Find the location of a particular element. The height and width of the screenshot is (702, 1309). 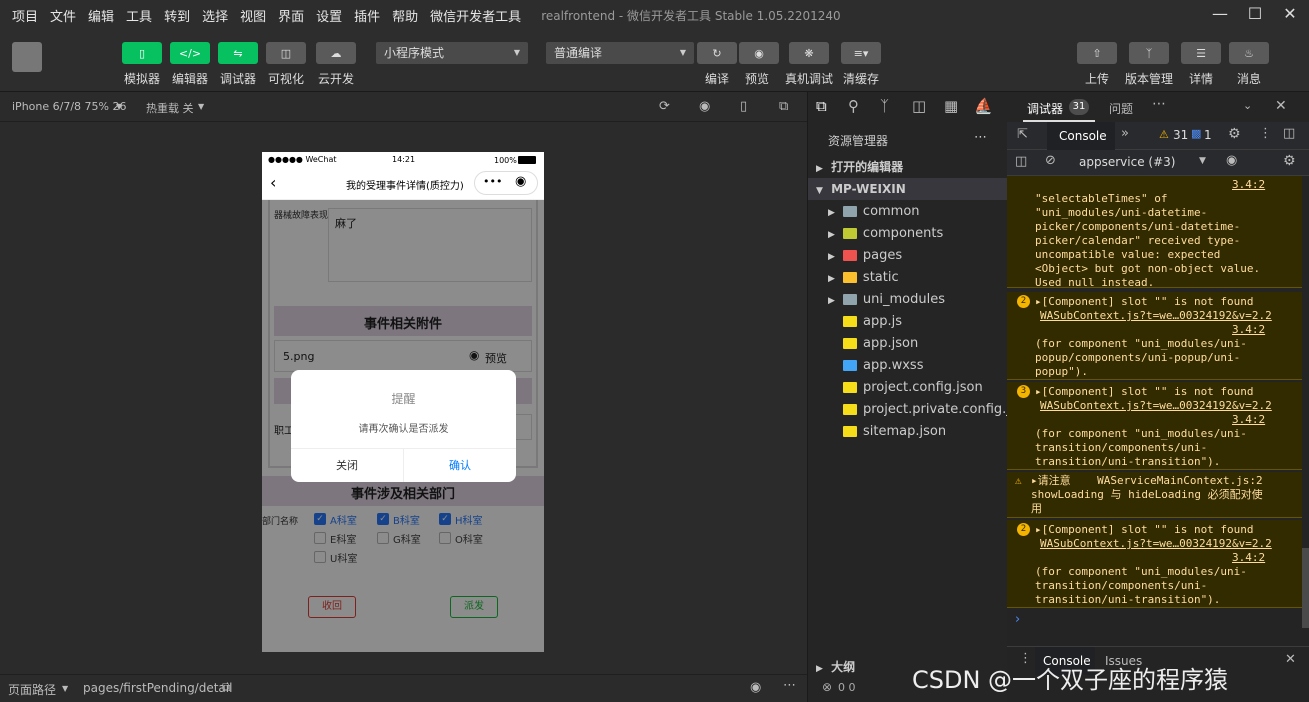

inspect-icon: ⇱ is located at coordinates (1022, 134).